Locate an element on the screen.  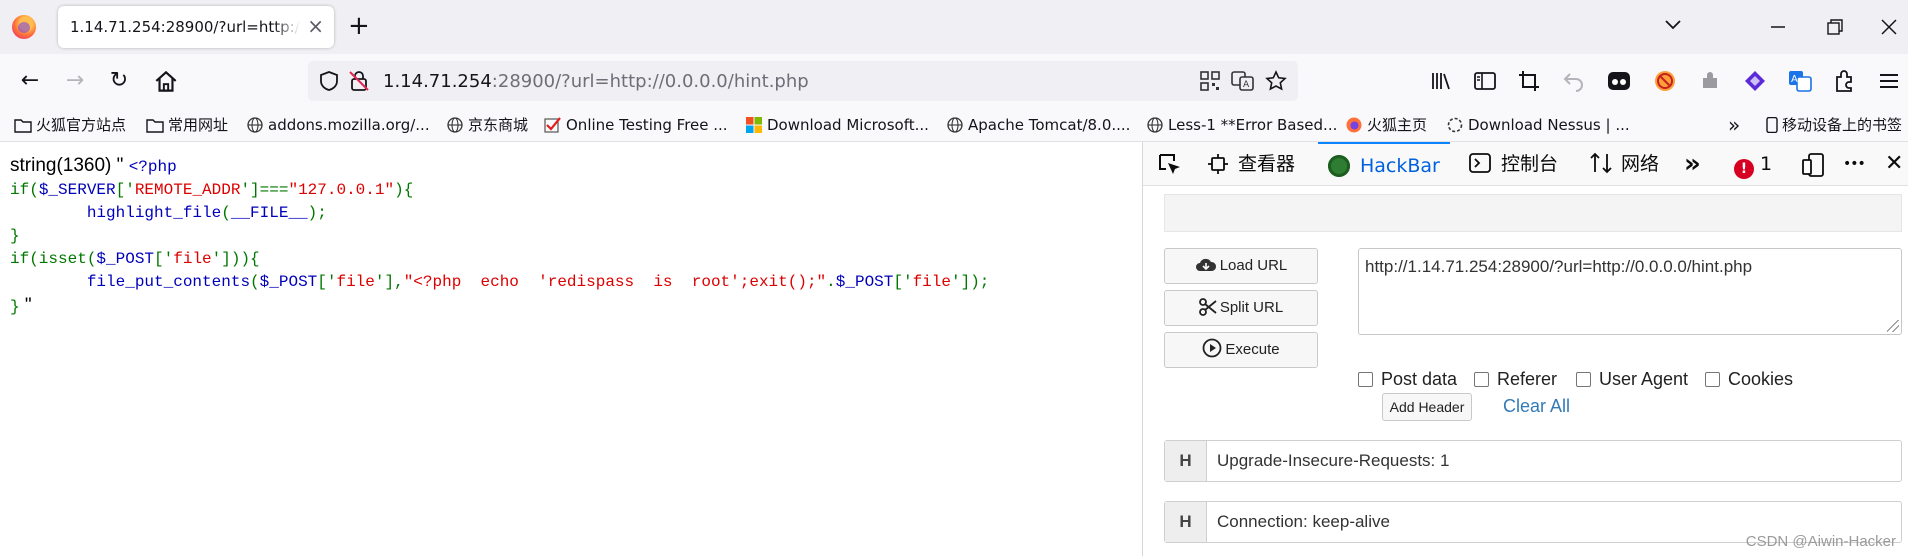
split-url-button: Split URL is located at coordinates (1241, 308).